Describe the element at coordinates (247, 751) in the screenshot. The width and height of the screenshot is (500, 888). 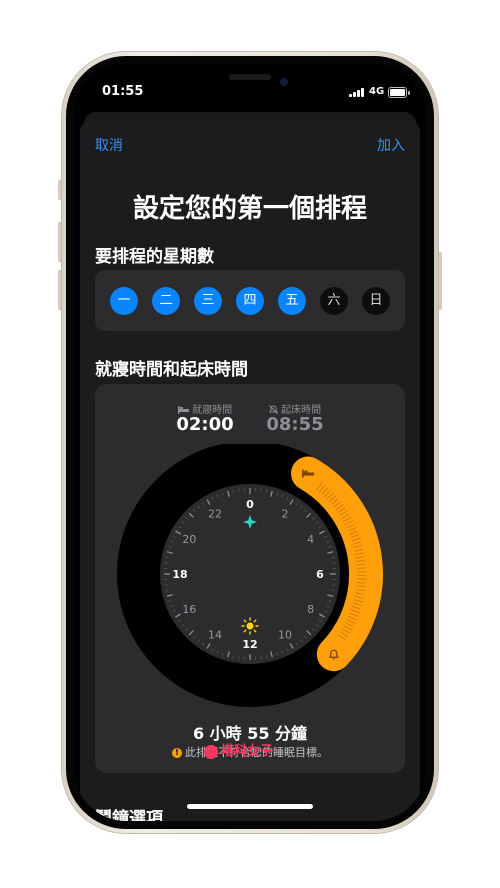
I see `watermark-text: 塔科女子` at that location.